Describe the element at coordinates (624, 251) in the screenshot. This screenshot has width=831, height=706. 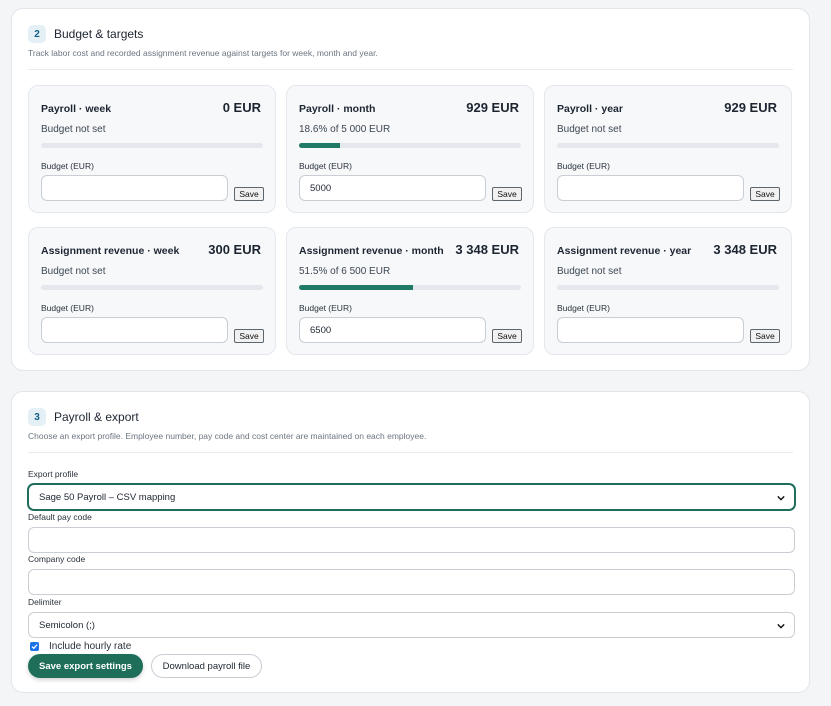
I see `card-title: Assignment revenue · year` at that location.